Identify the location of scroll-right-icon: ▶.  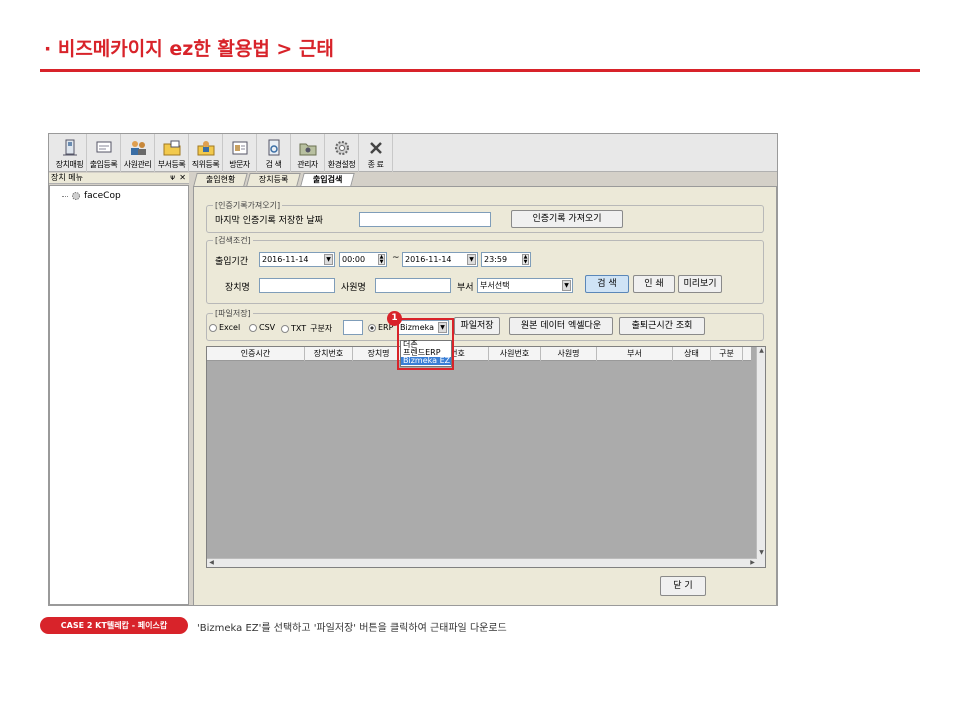
(752, 563).